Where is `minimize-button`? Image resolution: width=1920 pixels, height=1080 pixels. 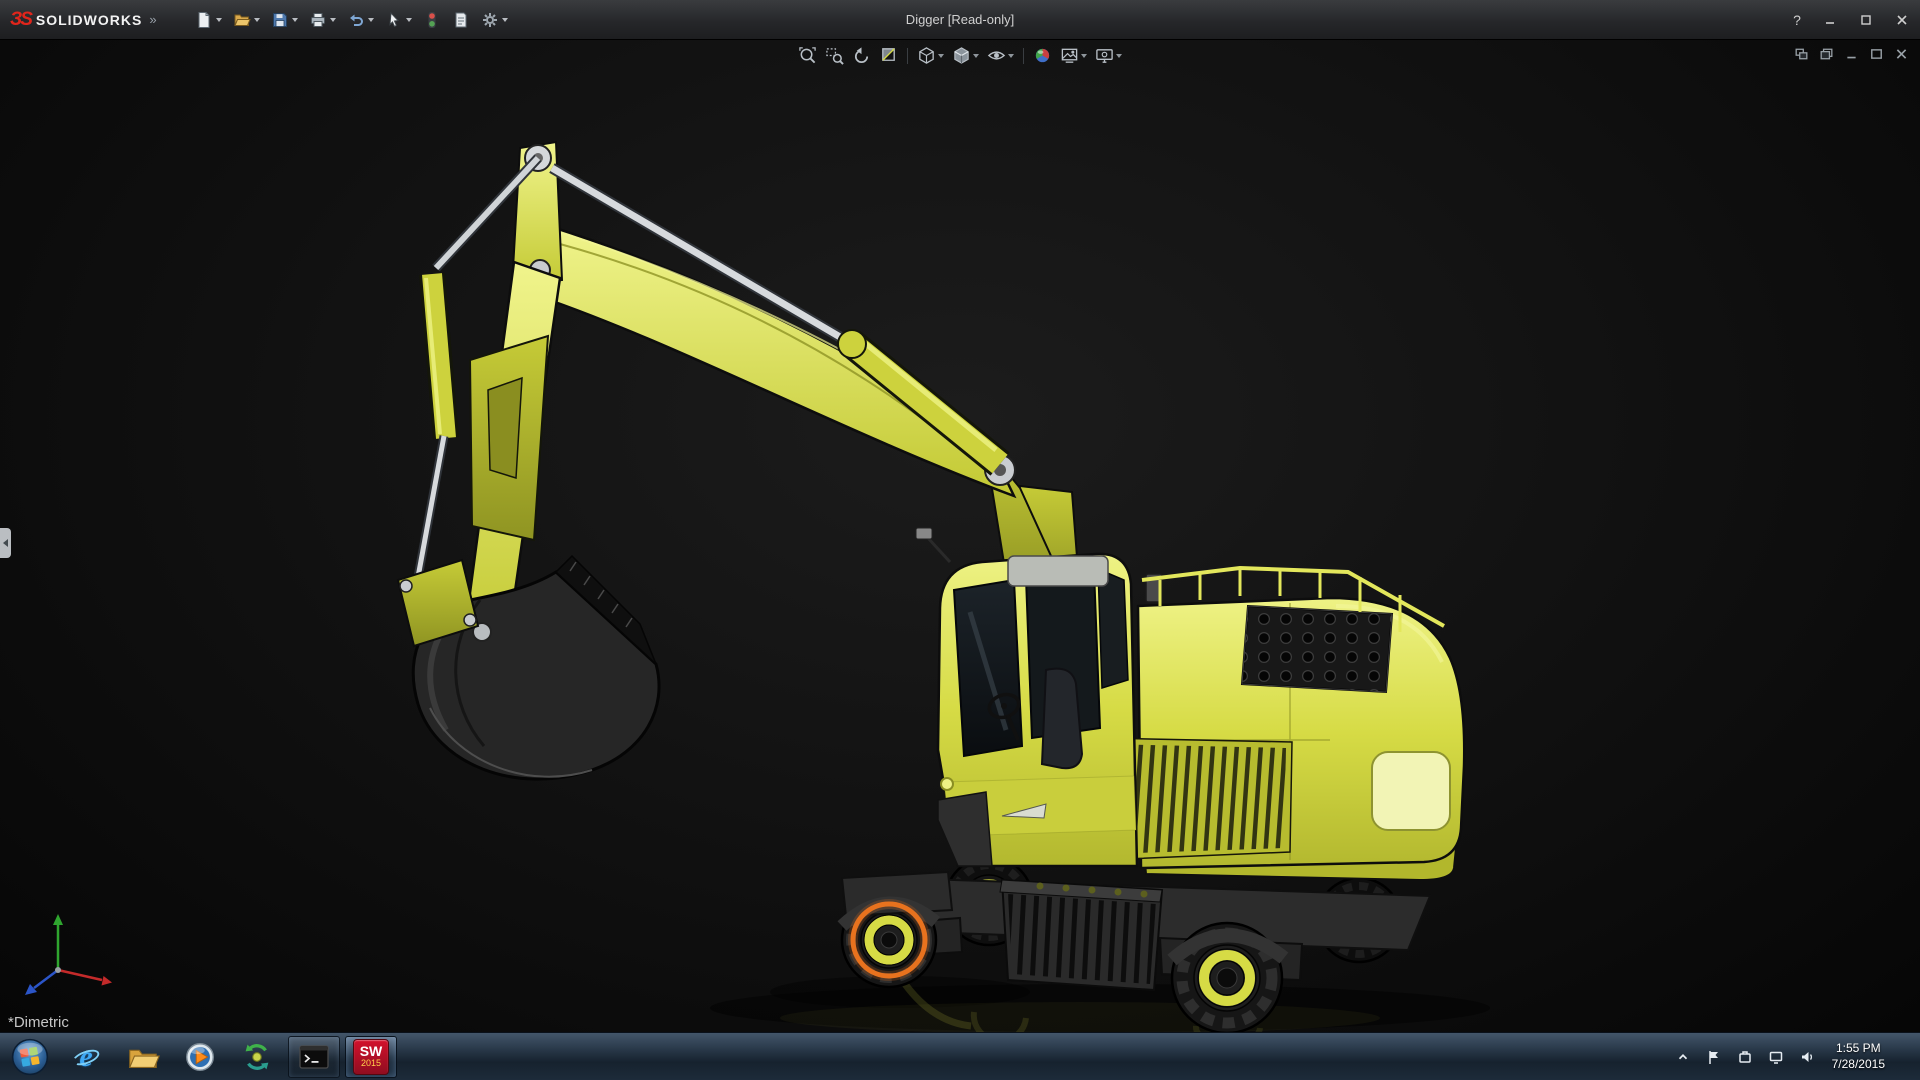
minimize-button is located at coordinates (1830, 19).